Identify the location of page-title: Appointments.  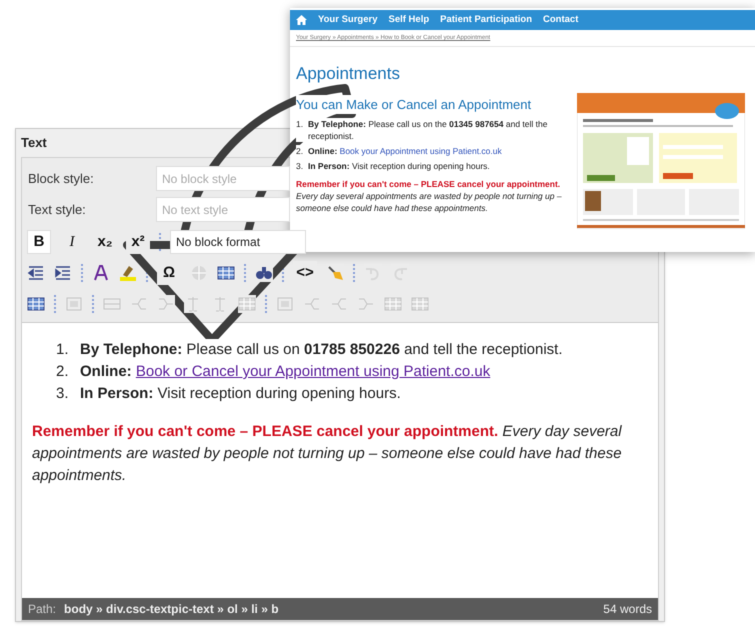
(348, 74).